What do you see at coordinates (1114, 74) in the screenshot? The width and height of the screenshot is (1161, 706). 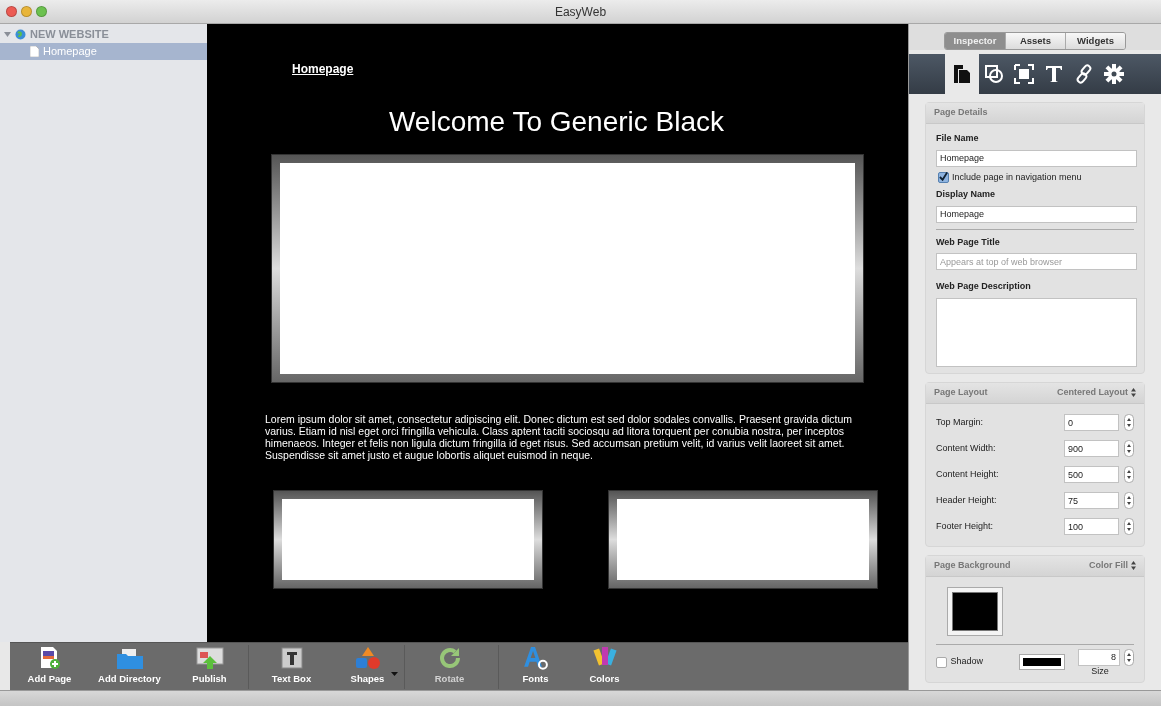 I see `settings-icon` at bounding box center [1114, 74].